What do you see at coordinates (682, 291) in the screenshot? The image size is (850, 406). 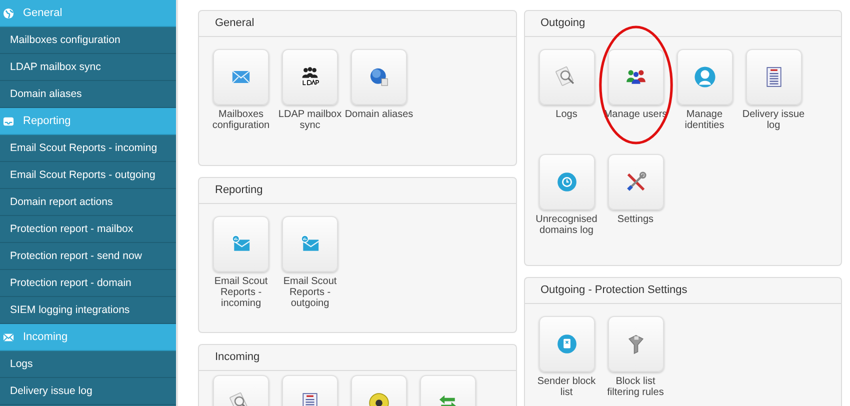 I see `panel-title: Outgoing - Protection Settings` at bounding box center [682, 291].